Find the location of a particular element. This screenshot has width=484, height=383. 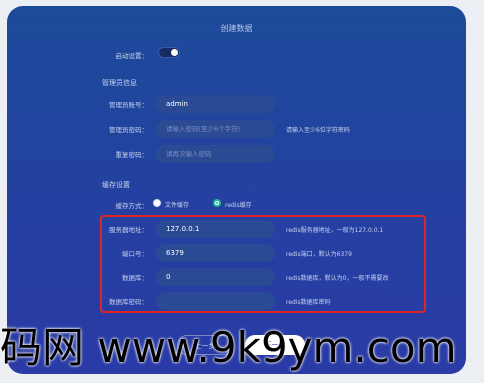

confirm-password-row: 重复密码： 请再次输入密码 is located at coordinates (236, 154).